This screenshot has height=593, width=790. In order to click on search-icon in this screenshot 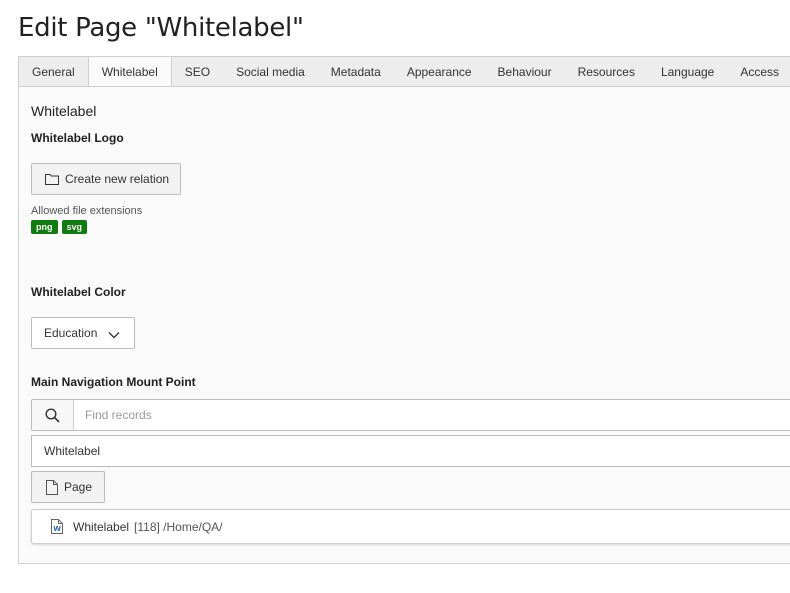, I will do `click(53, 415)`.